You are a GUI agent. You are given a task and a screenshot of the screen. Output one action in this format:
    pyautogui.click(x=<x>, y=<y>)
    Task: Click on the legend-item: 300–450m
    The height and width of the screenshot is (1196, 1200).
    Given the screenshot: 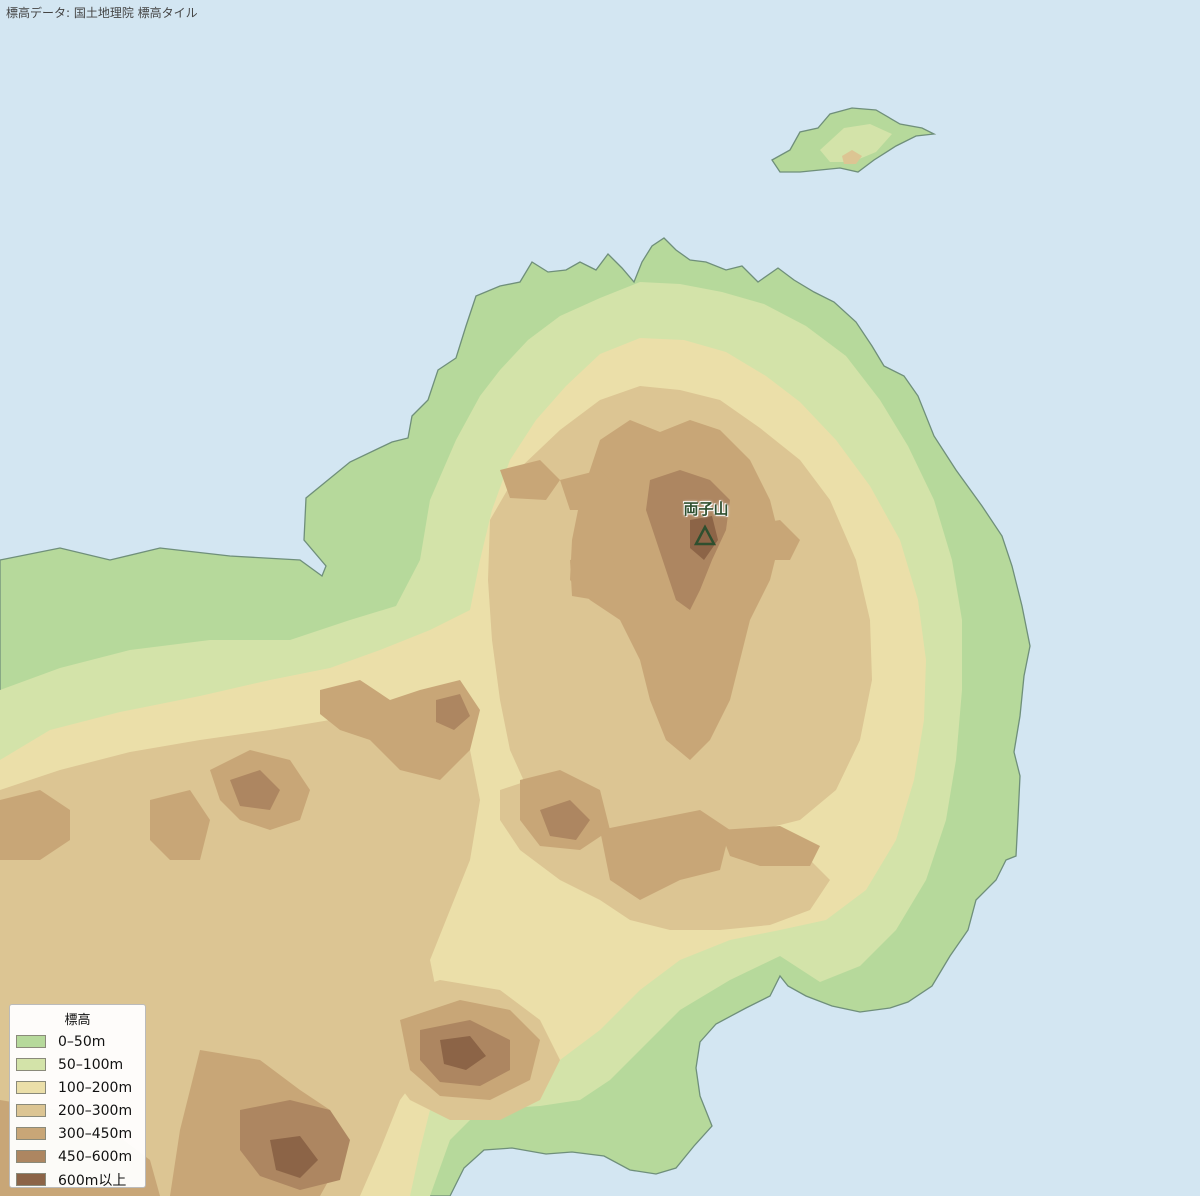 What is the action you would take?
    pyautogui.click(x=77, y=1133)
    